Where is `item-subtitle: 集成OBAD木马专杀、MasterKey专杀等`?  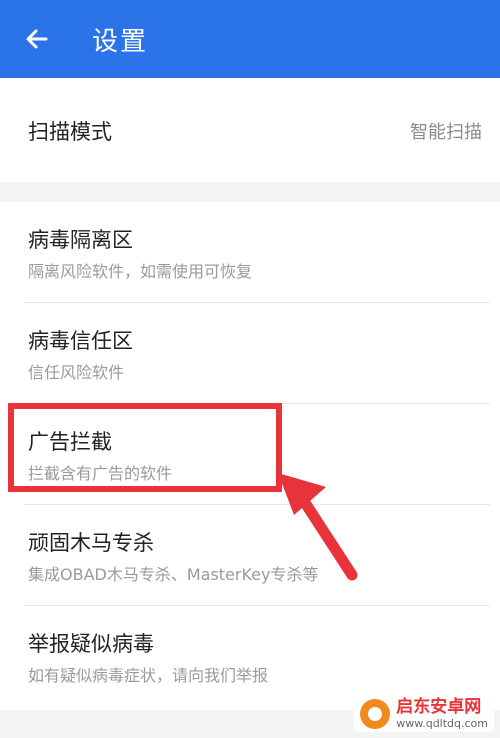 item-subtitle: 集成OBAD木马专杀、MasterKey专杀等 is located at coordinates (173, 574).